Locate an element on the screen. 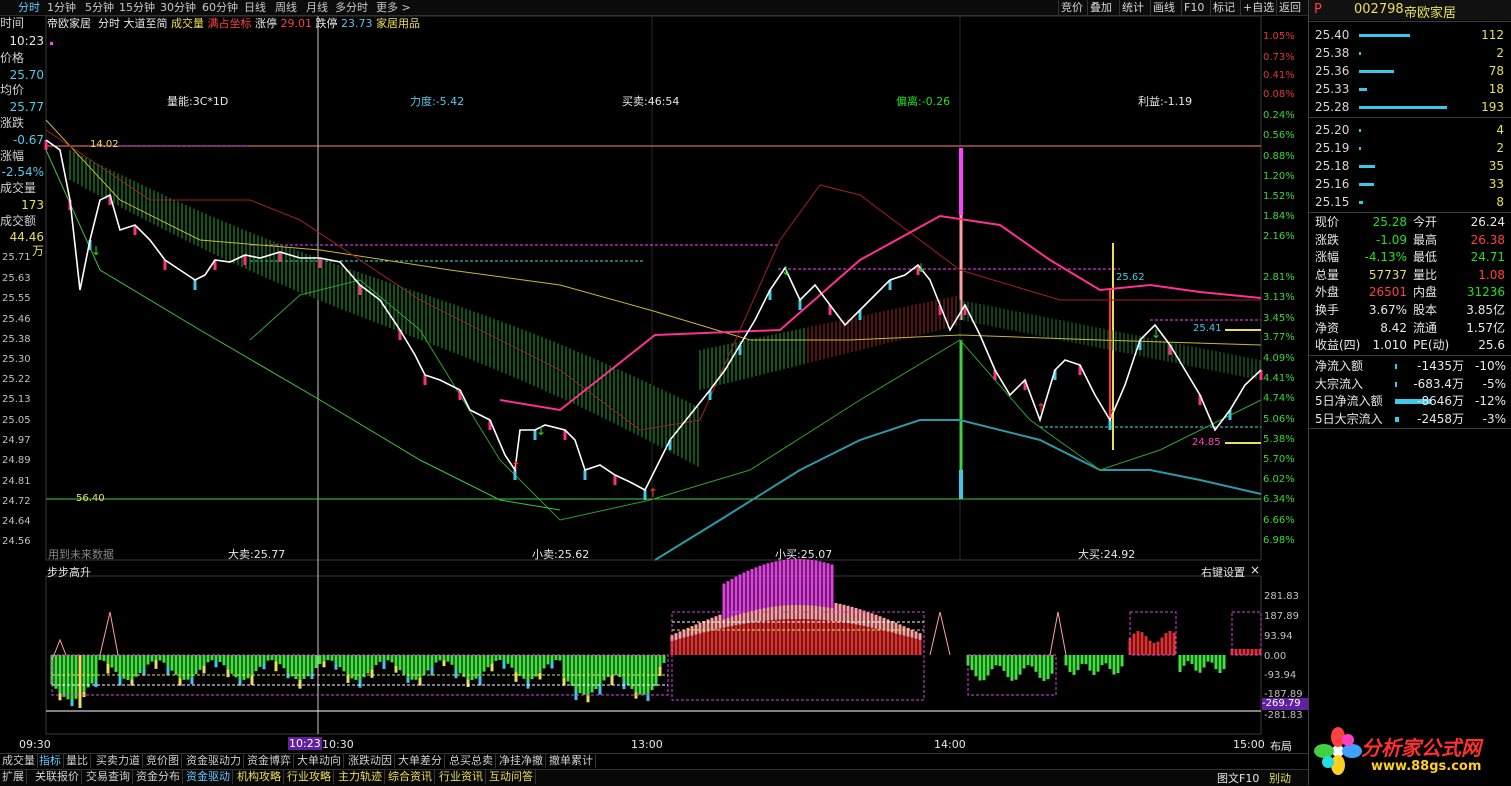 The width and height of the screenshot is (1511, 786). bid-price: 25.18 is located at coordinates (1332, 166).